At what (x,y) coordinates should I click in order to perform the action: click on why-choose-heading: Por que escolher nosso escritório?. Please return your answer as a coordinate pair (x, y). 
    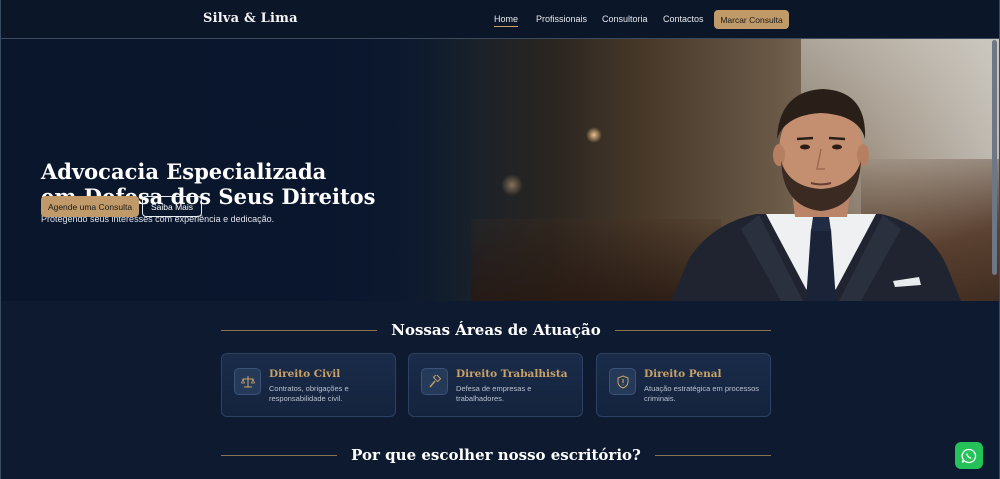
    Looking at the image, I should click on (496, 455).